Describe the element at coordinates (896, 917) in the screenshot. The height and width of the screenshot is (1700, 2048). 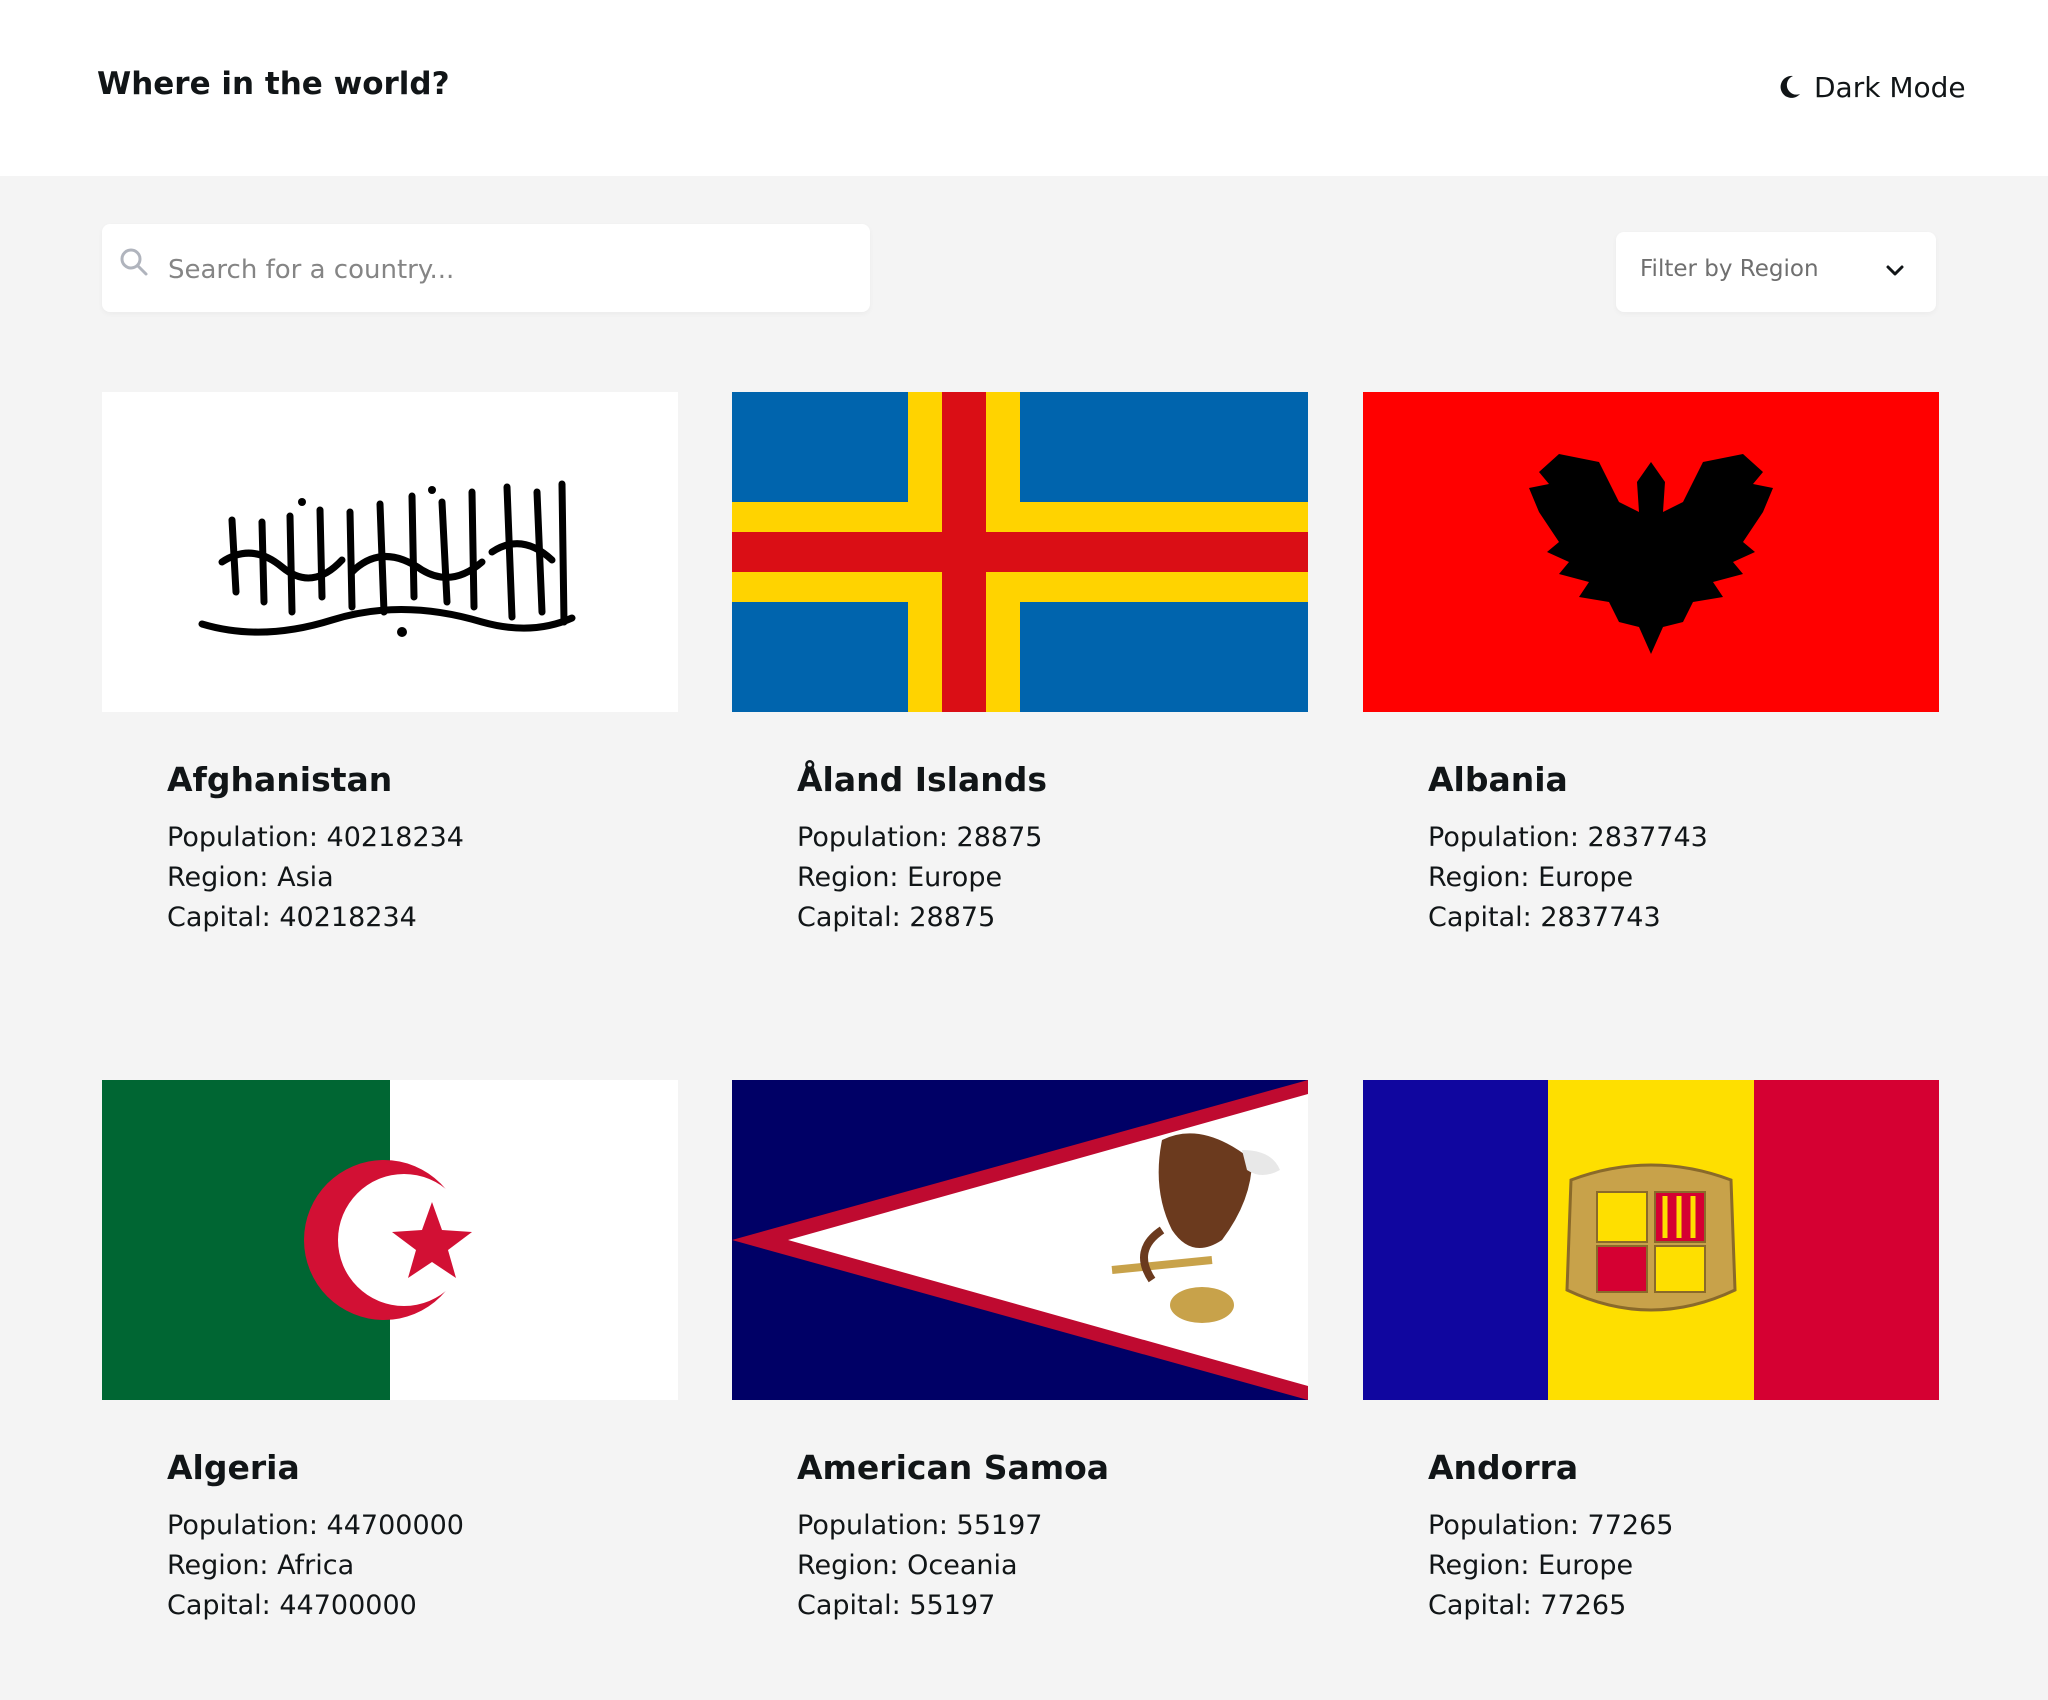
I see `country-capital: Capital: 28875` at that location.